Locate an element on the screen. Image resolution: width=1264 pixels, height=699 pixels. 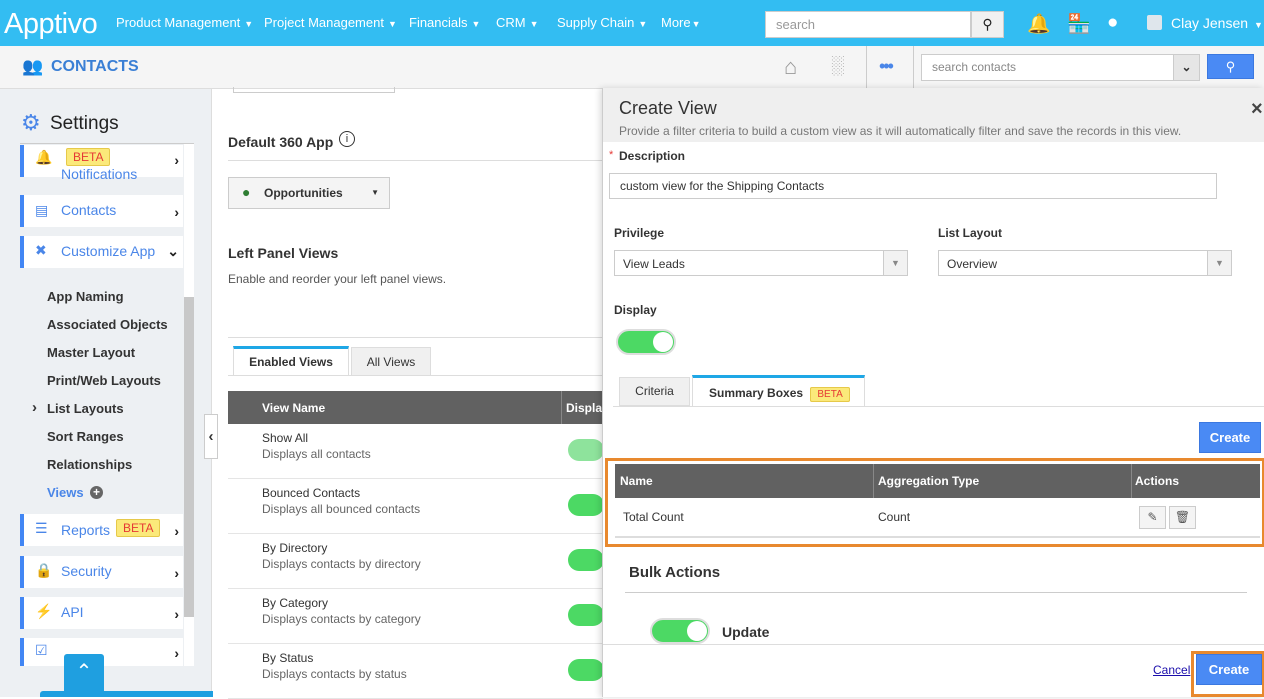
add-view-icon: + is located at coordinates (96, 492).